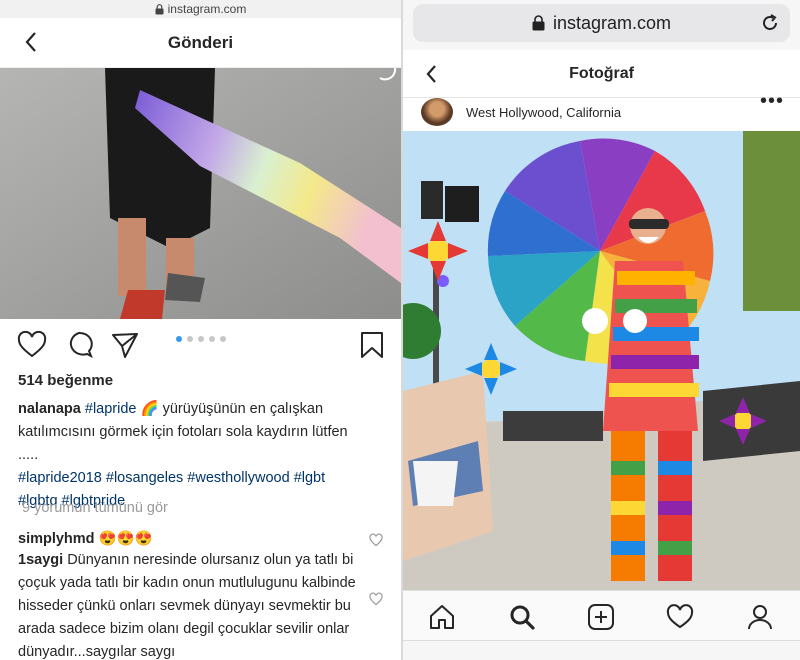 The height and width of the screenshot is (660, 800). I want to click on search-icon, so click(522, 617).